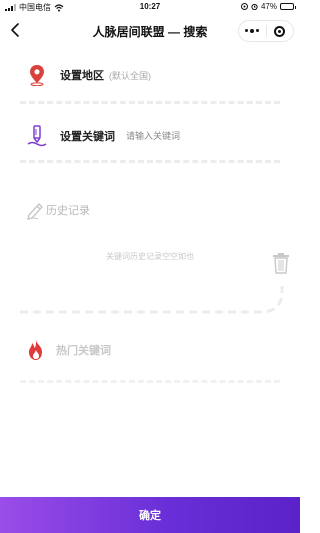  I want to click on battery-percent: 47%, so click(268, 6).